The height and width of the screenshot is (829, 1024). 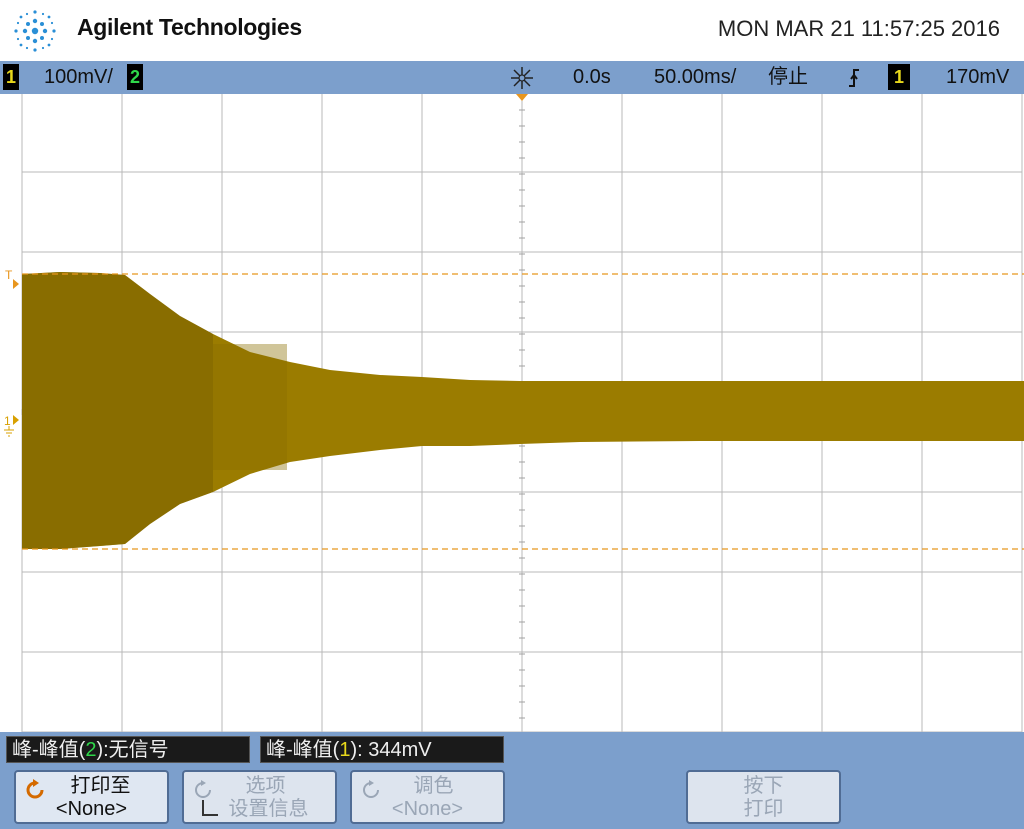 What do you see at coordinates (433, 786) in the screenshot?
I see `palette-label: 调色` at bounding box center [433, 786].